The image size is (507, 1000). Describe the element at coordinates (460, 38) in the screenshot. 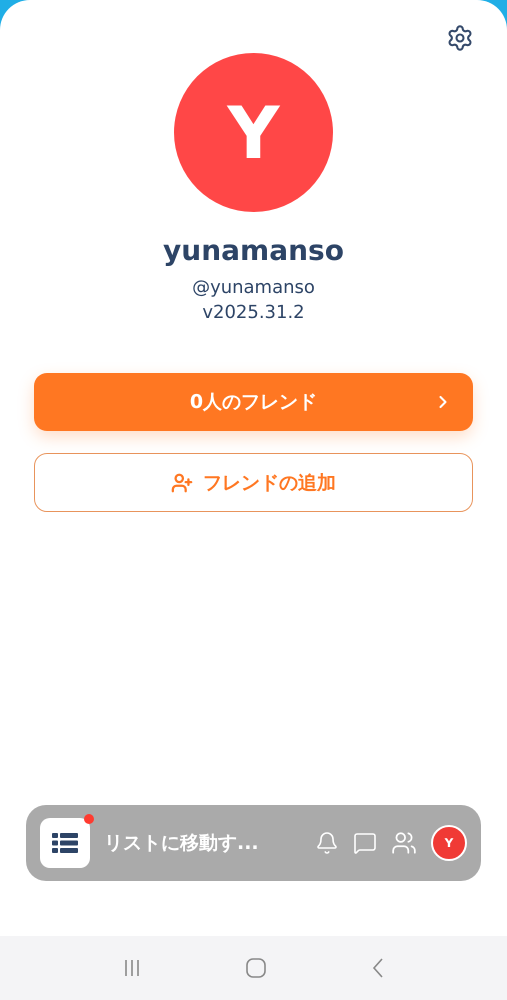

I see `settings-icon` at that location.